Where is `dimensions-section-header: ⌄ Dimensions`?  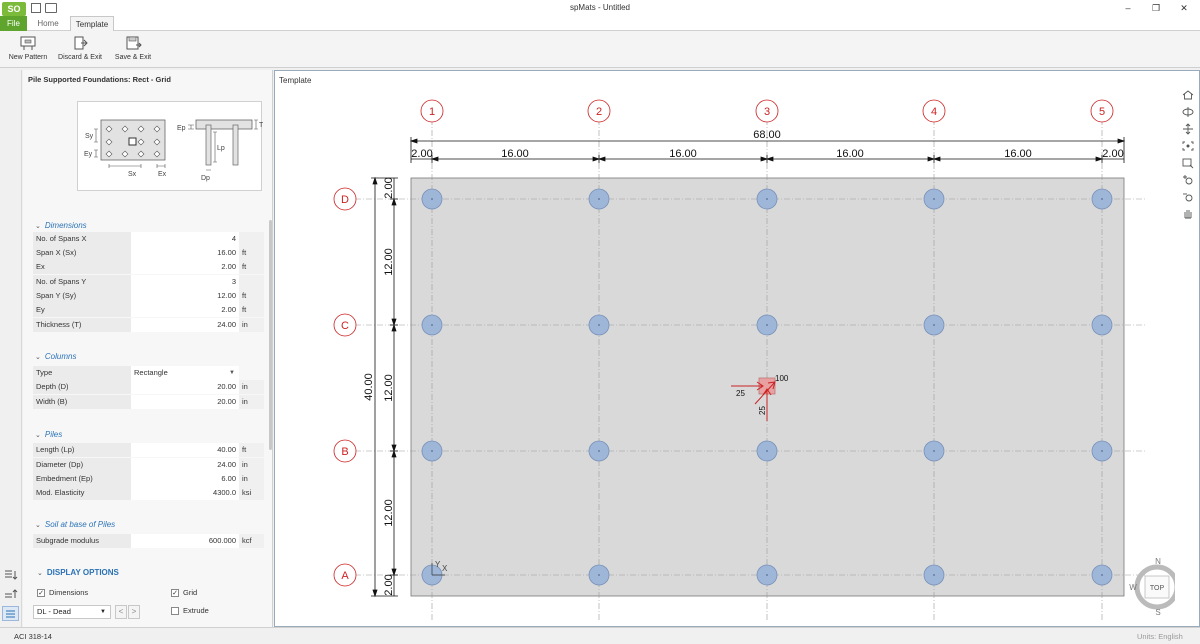 dimensions-section-header: ⌄ Dimensions is located at coordinates (61, 225).